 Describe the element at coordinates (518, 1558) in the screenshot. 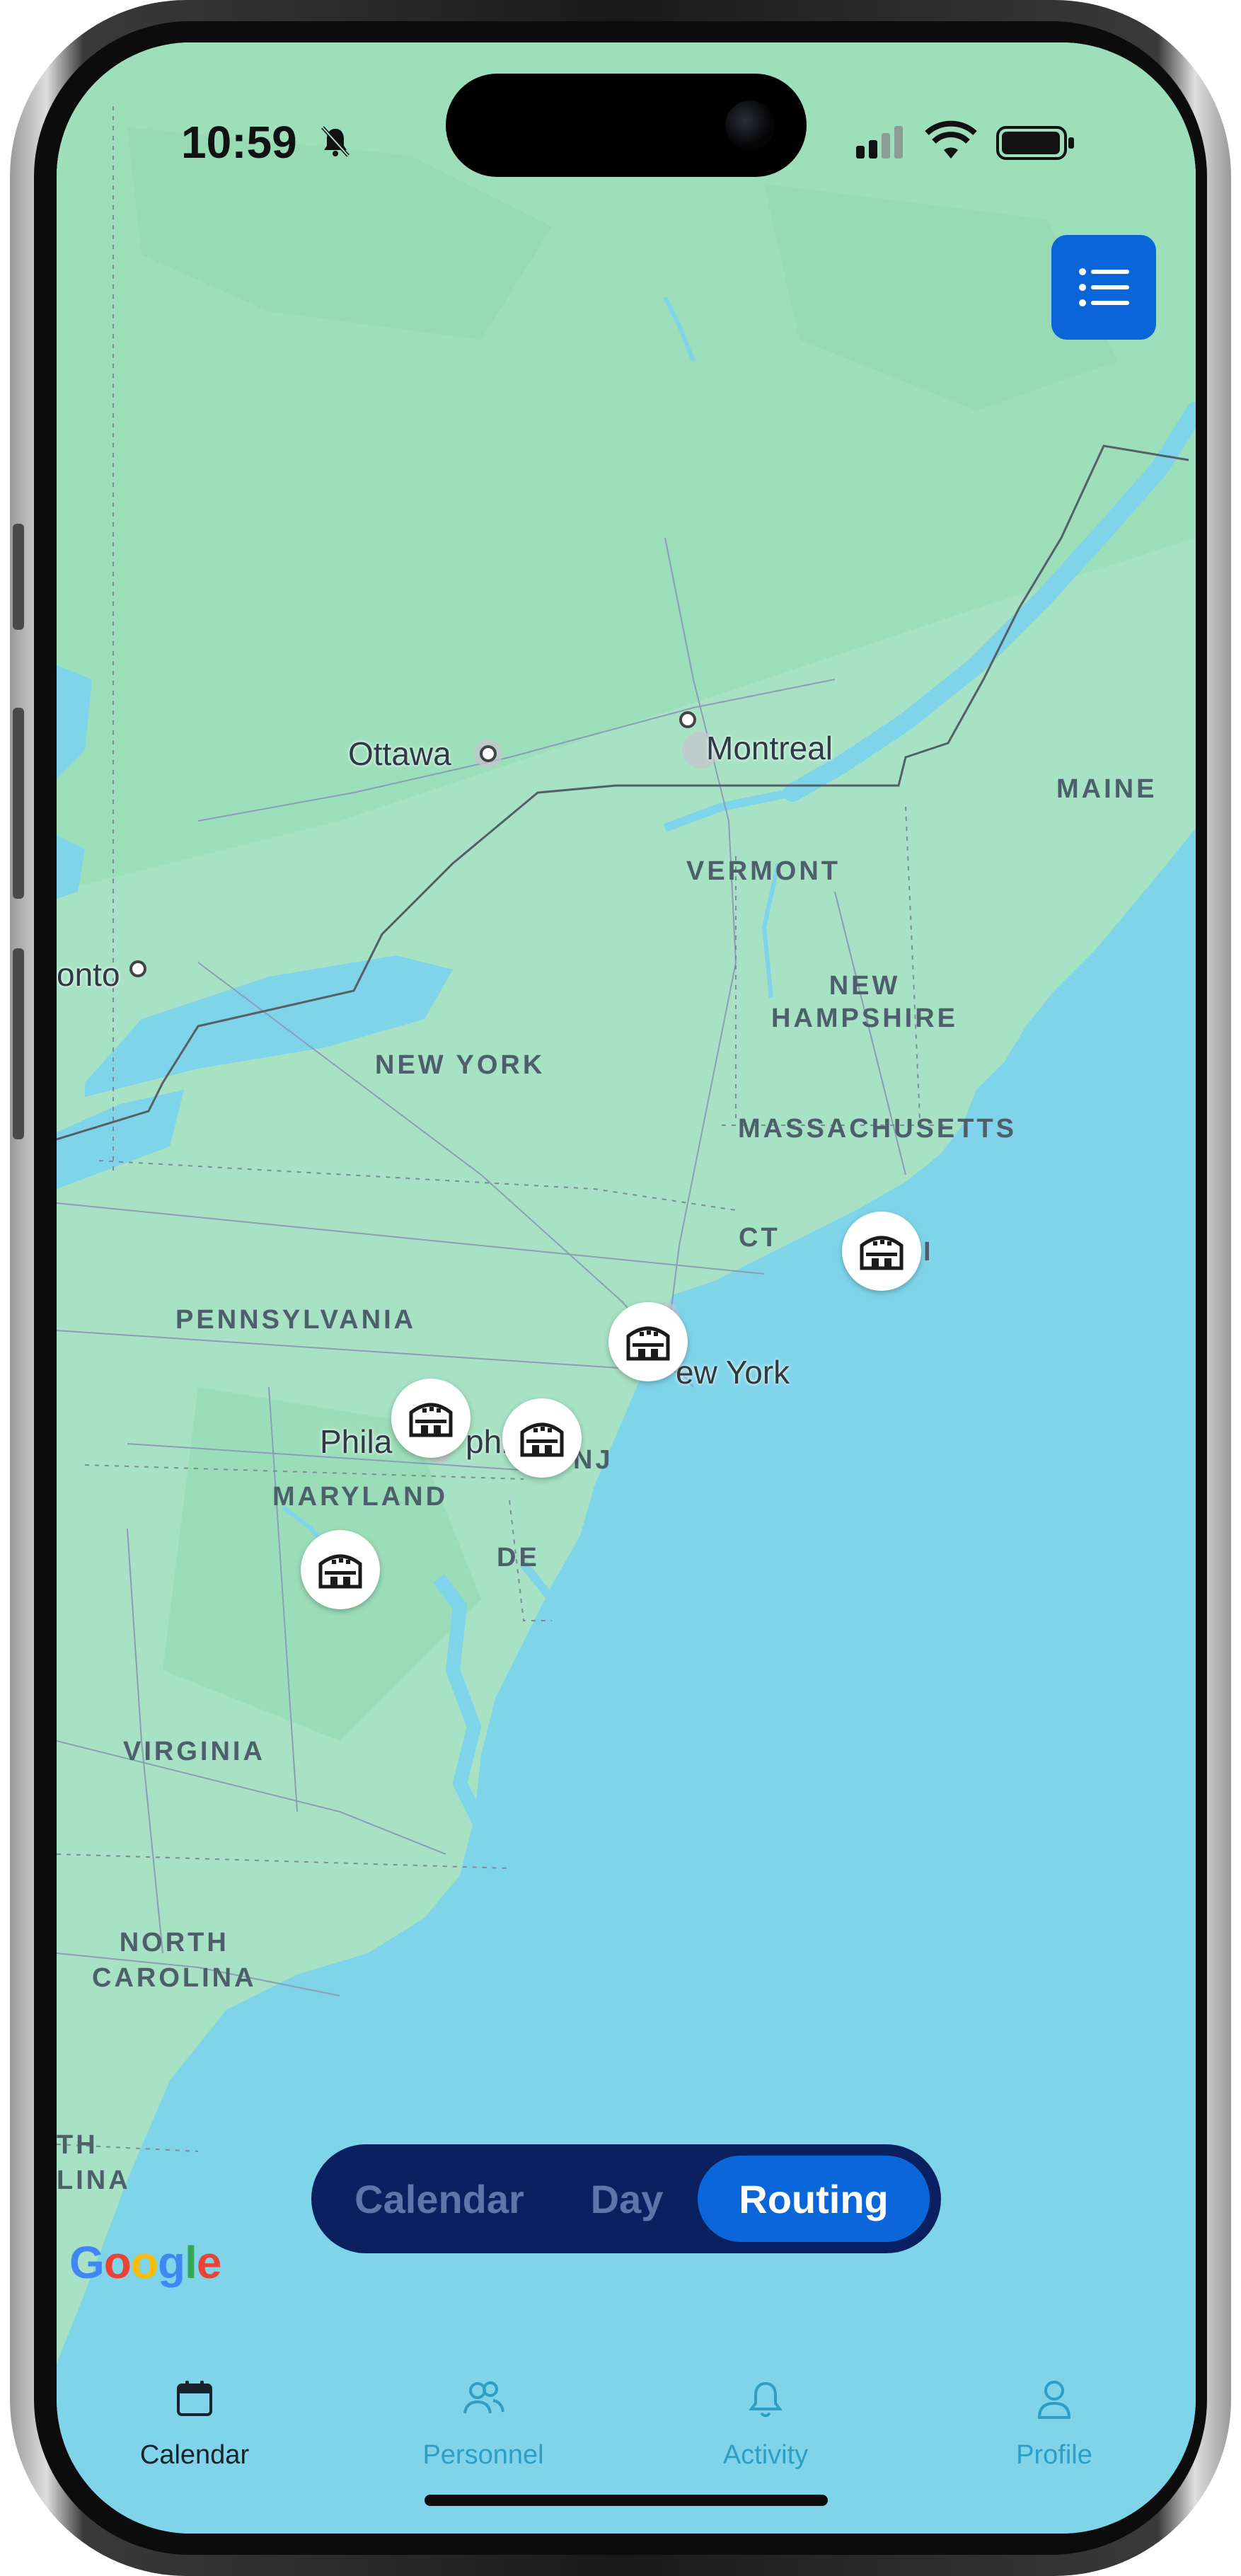

I see `region-label-de: DE` at that location.